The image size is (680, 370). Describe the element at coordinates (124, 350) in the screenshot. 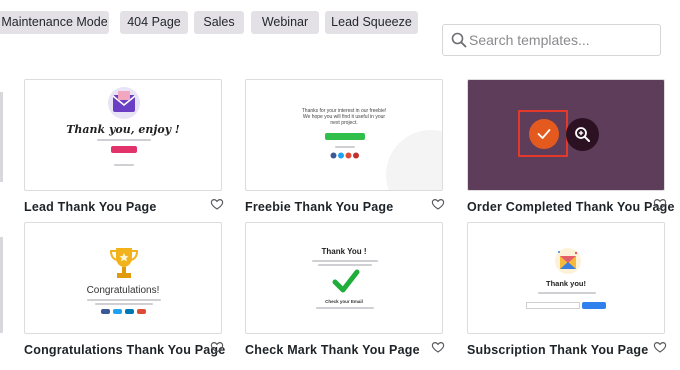

I see `template-title: Congratulations Thank You Page` at that location.